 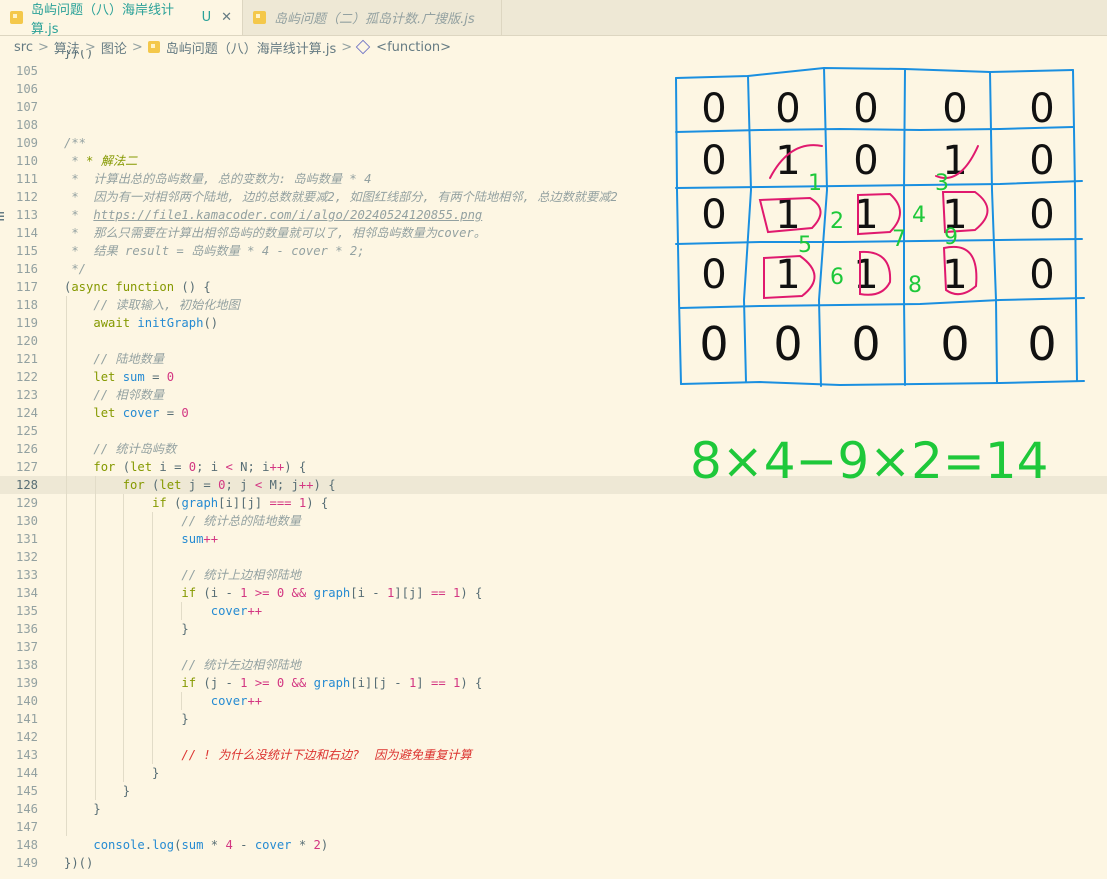 What do you see at coordinates (915, 285) in the screenshot?
I see `edge-label: 8` at bounding box center [915, 285].